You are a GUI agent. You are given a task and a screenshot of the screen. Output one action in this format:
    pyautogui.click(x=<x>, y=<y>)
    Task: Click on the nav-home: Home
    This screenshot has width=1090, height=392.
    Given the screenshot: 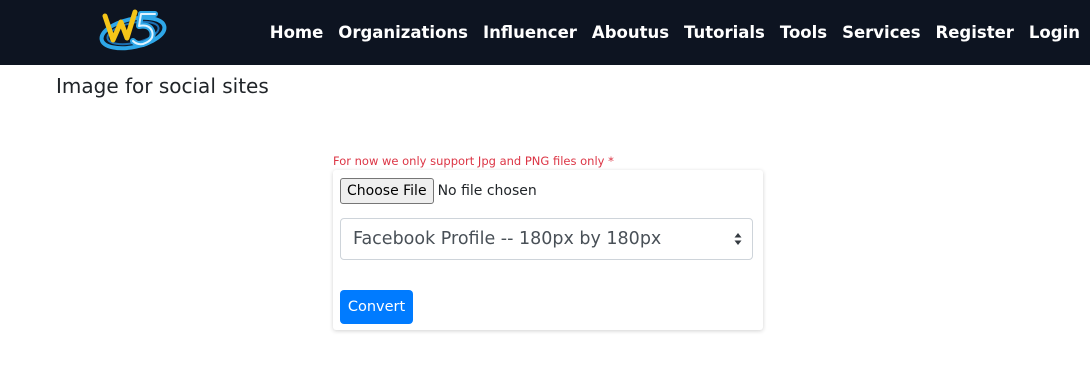 What is the action you would take?
    pyautogui.click(x=297, y=32)
    